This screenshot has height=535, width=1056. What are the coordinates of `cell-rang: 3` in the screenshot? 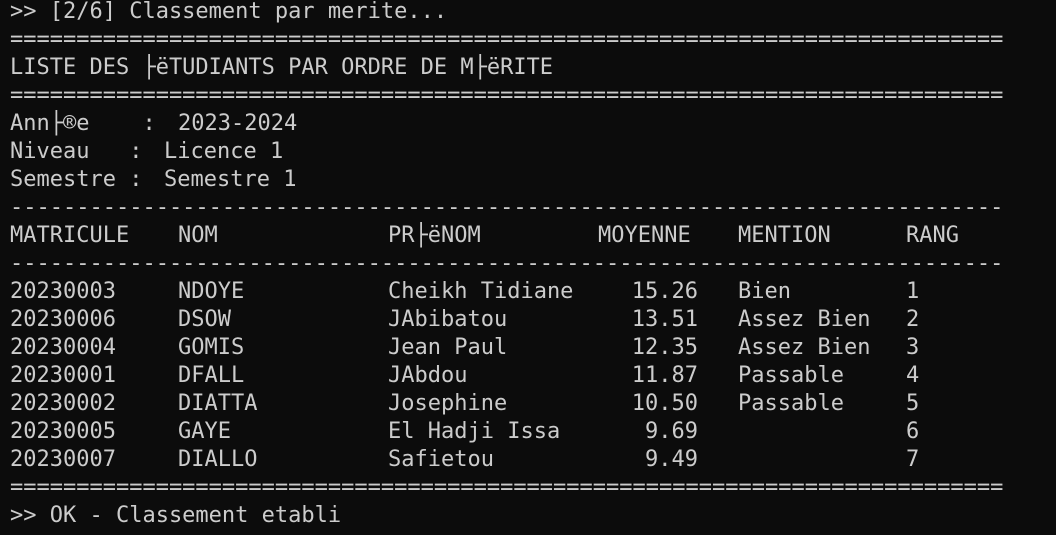 It's located at (913, 347).